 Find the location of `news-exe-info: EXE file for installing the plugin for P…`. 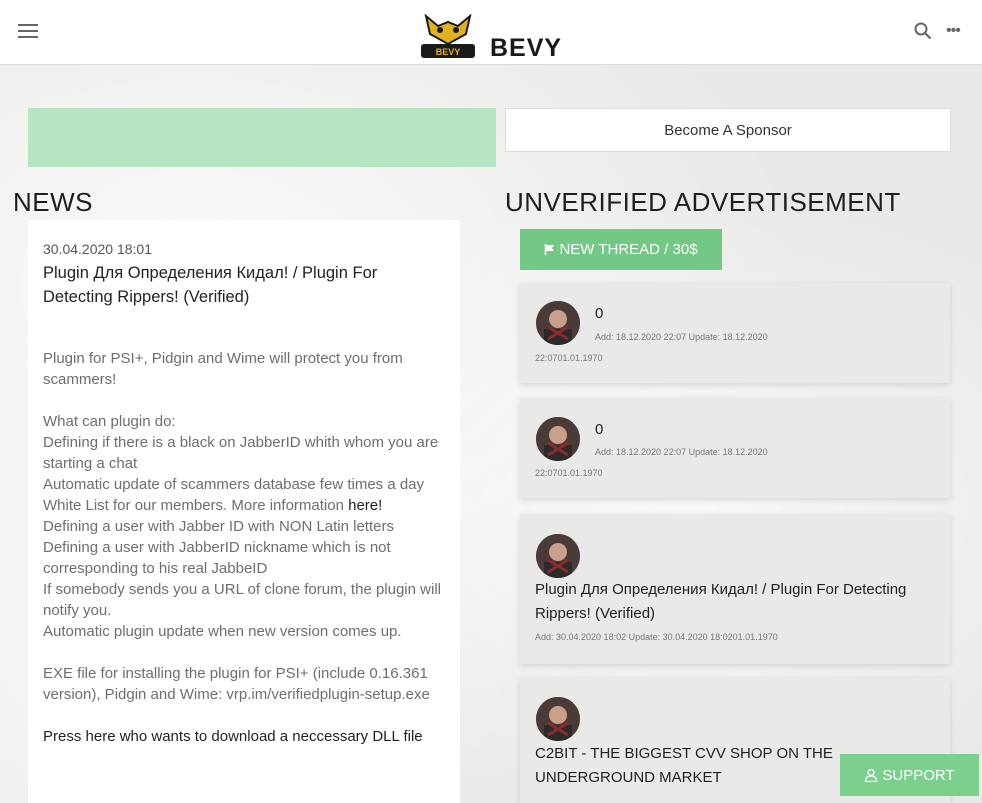

news-exe-info: EXE file for installing the plugin for P… is located at coordinates (237, 684).